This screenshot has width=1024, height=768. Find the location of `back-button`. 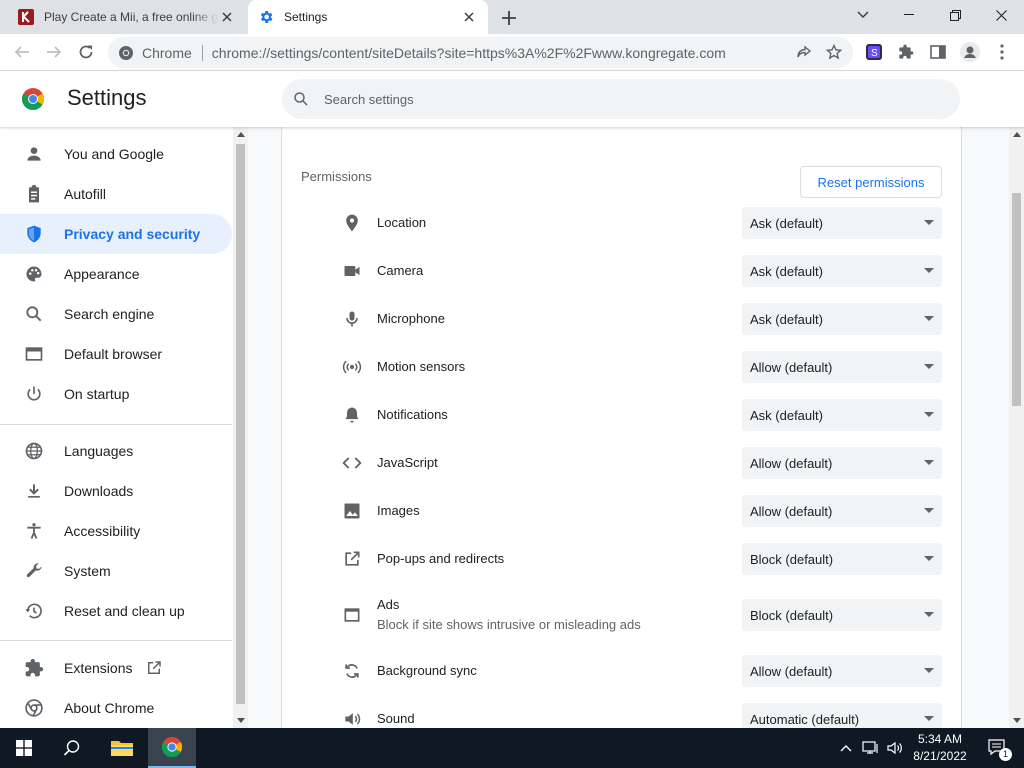

back-button is located at coordinates (22, 52).